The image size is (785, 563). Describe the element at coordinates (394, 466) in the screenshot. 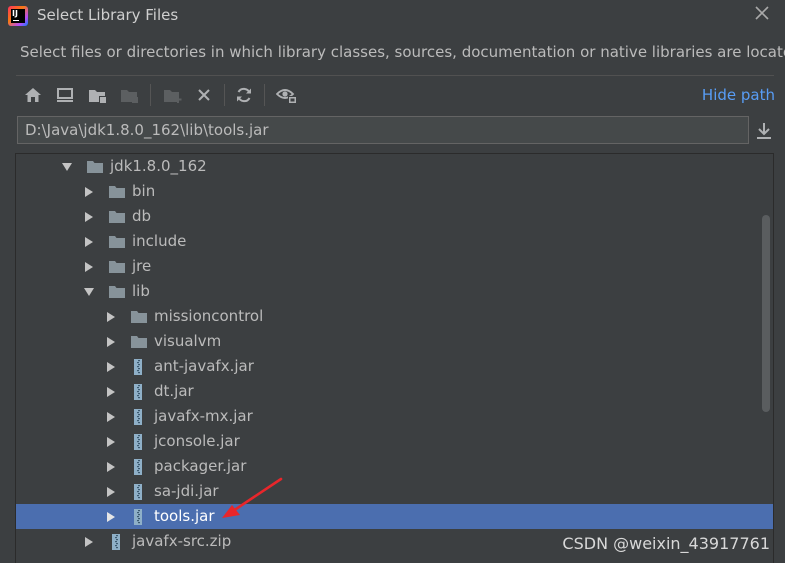

I see `tree-item: packager.jar` at that location.